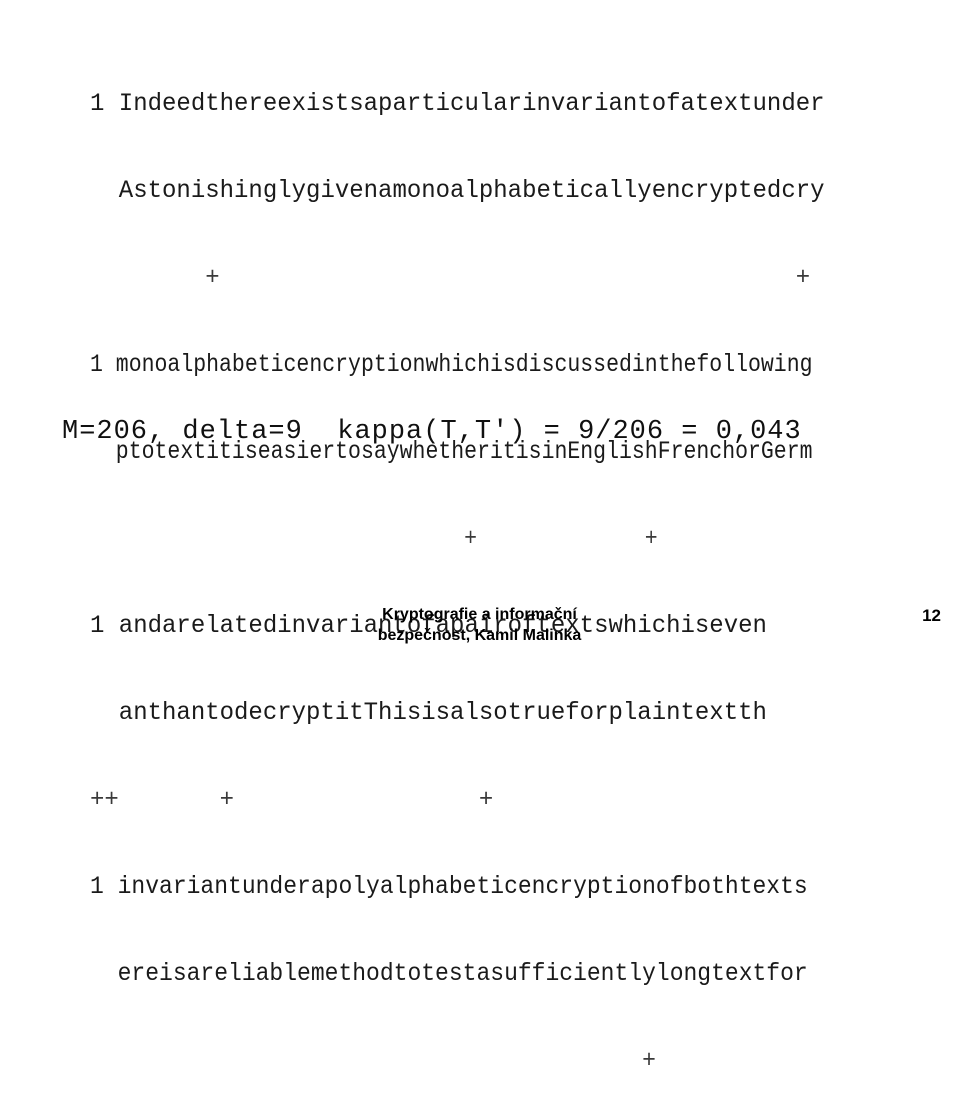 The image size is (959, 1110). Describe the element at coordinates (931, 615) in the screenshot. I see `page-number: 12` at that location.